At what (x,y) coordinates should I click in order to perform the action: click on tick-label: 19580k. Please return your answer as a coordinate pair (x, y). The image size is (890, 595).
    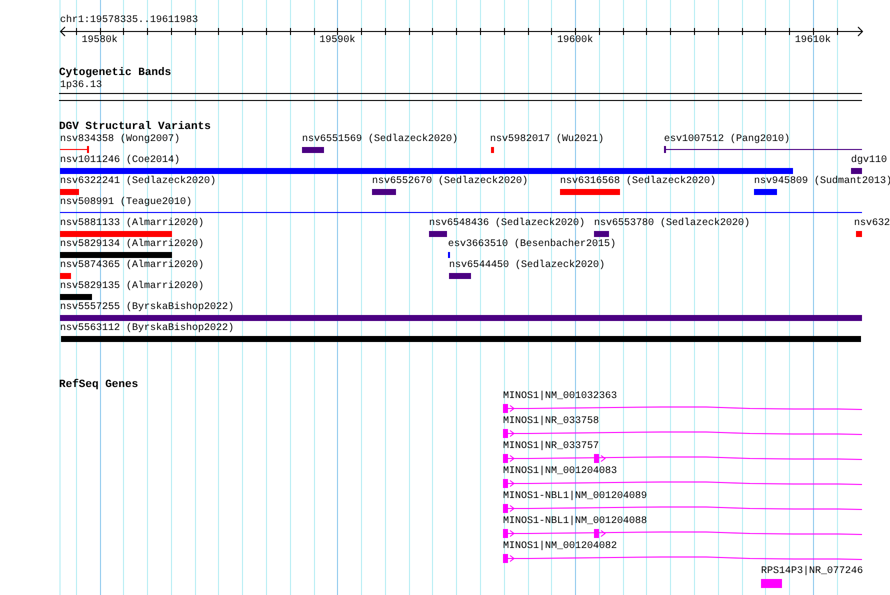
    Looking at the image, I should click on (100, 41).